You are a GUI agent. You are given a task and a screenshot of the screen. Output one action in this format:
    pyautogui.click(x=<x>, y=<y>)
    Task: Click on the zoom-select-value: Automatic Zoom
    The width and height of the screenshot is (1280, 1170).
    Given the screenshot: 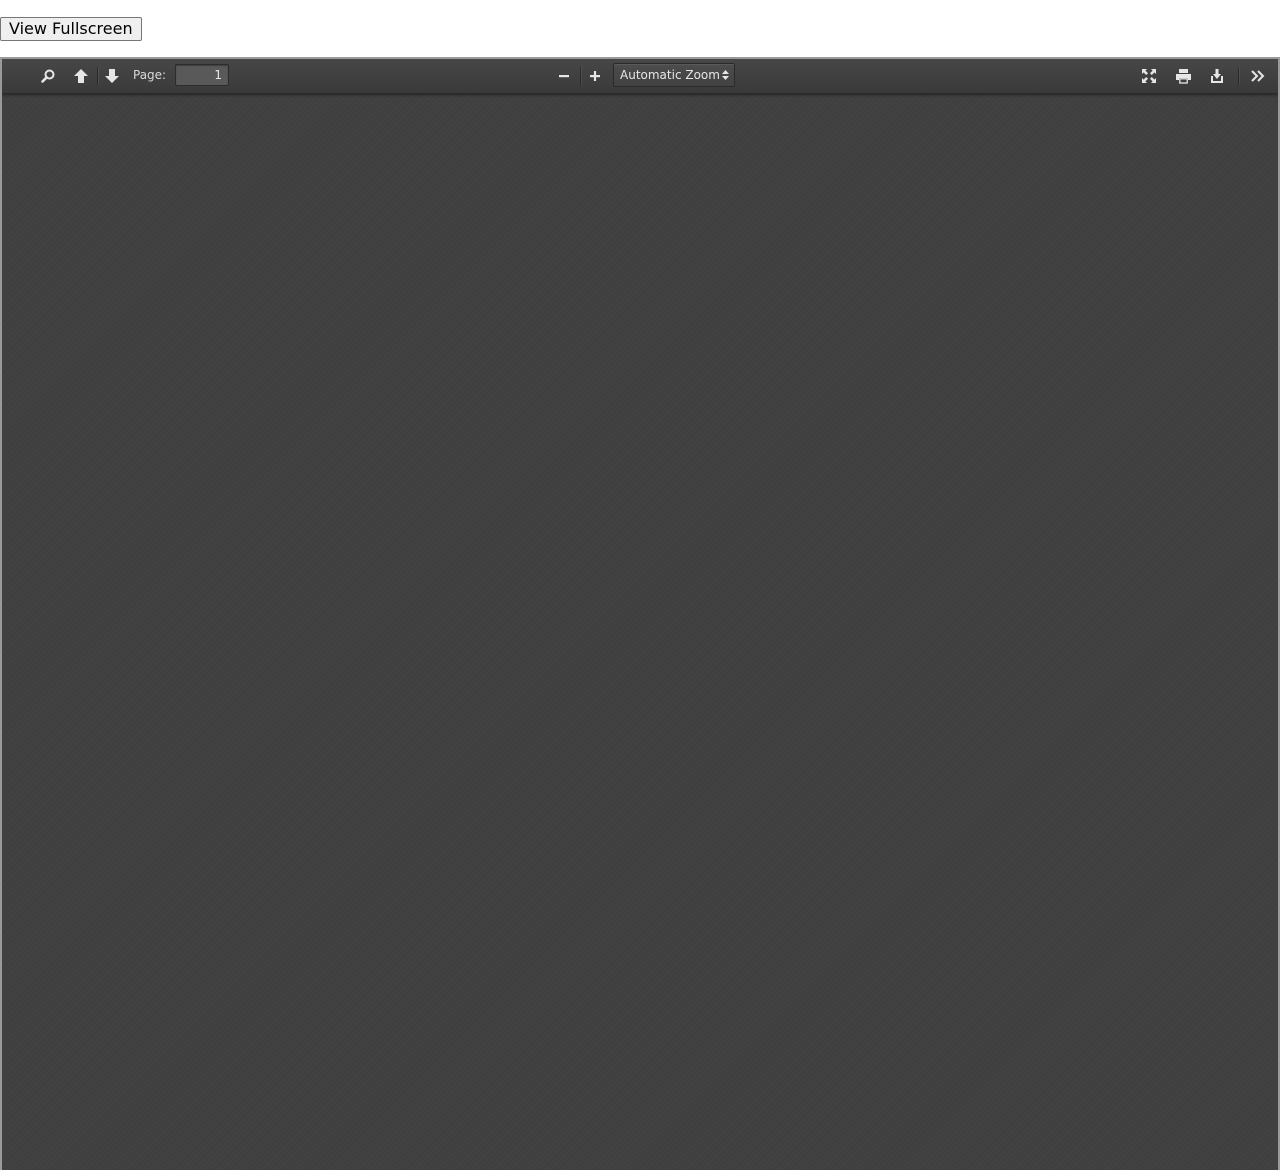 What is the action you would take?
    pyautogui.click(x=670, y=75)
    